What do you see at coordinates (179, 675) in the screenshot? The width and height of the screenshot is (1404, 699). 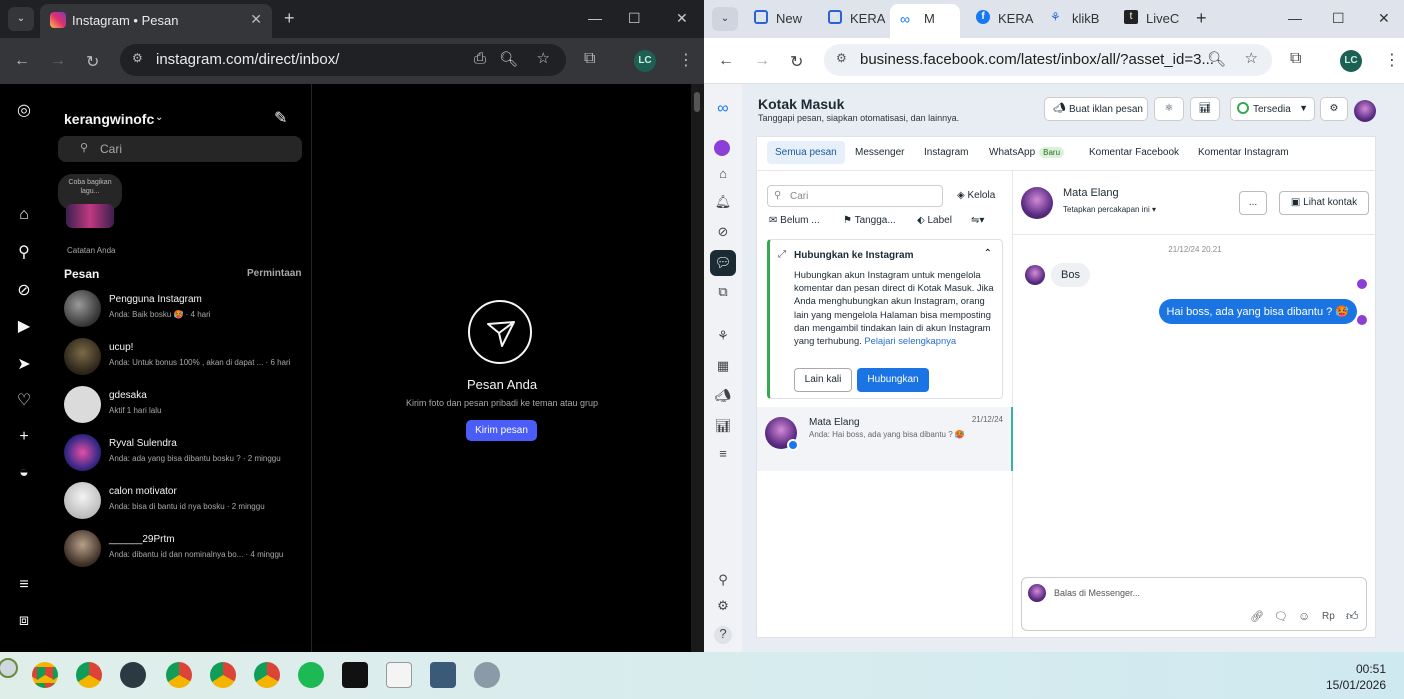 I see `chrome-profile-2-icon` at bounding box center [179, 675].